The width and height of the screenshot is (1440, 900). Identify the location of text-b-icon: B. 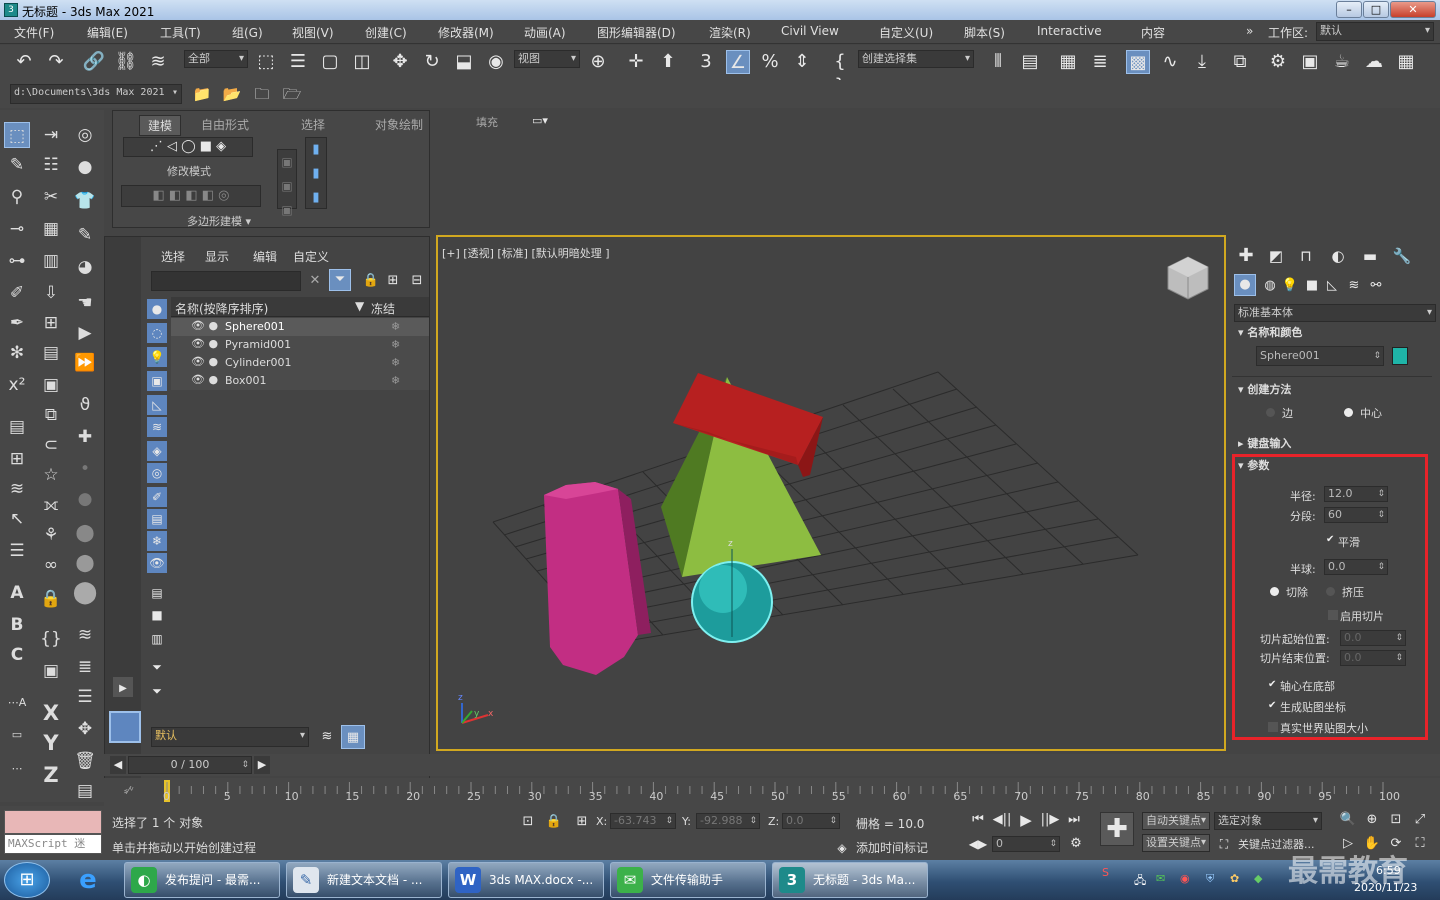
(17, 625).